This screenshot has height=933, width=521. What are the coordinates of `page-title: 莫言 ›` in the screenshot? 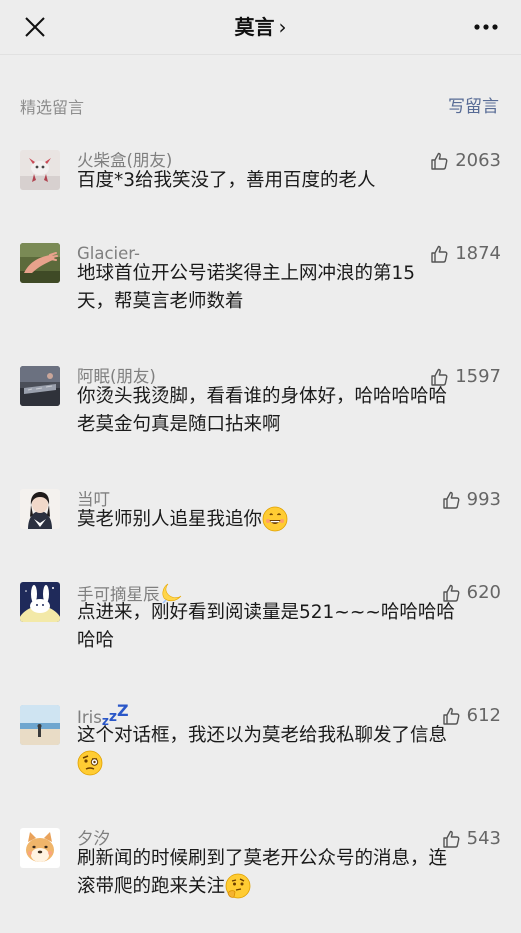 It's located at (260, 27).